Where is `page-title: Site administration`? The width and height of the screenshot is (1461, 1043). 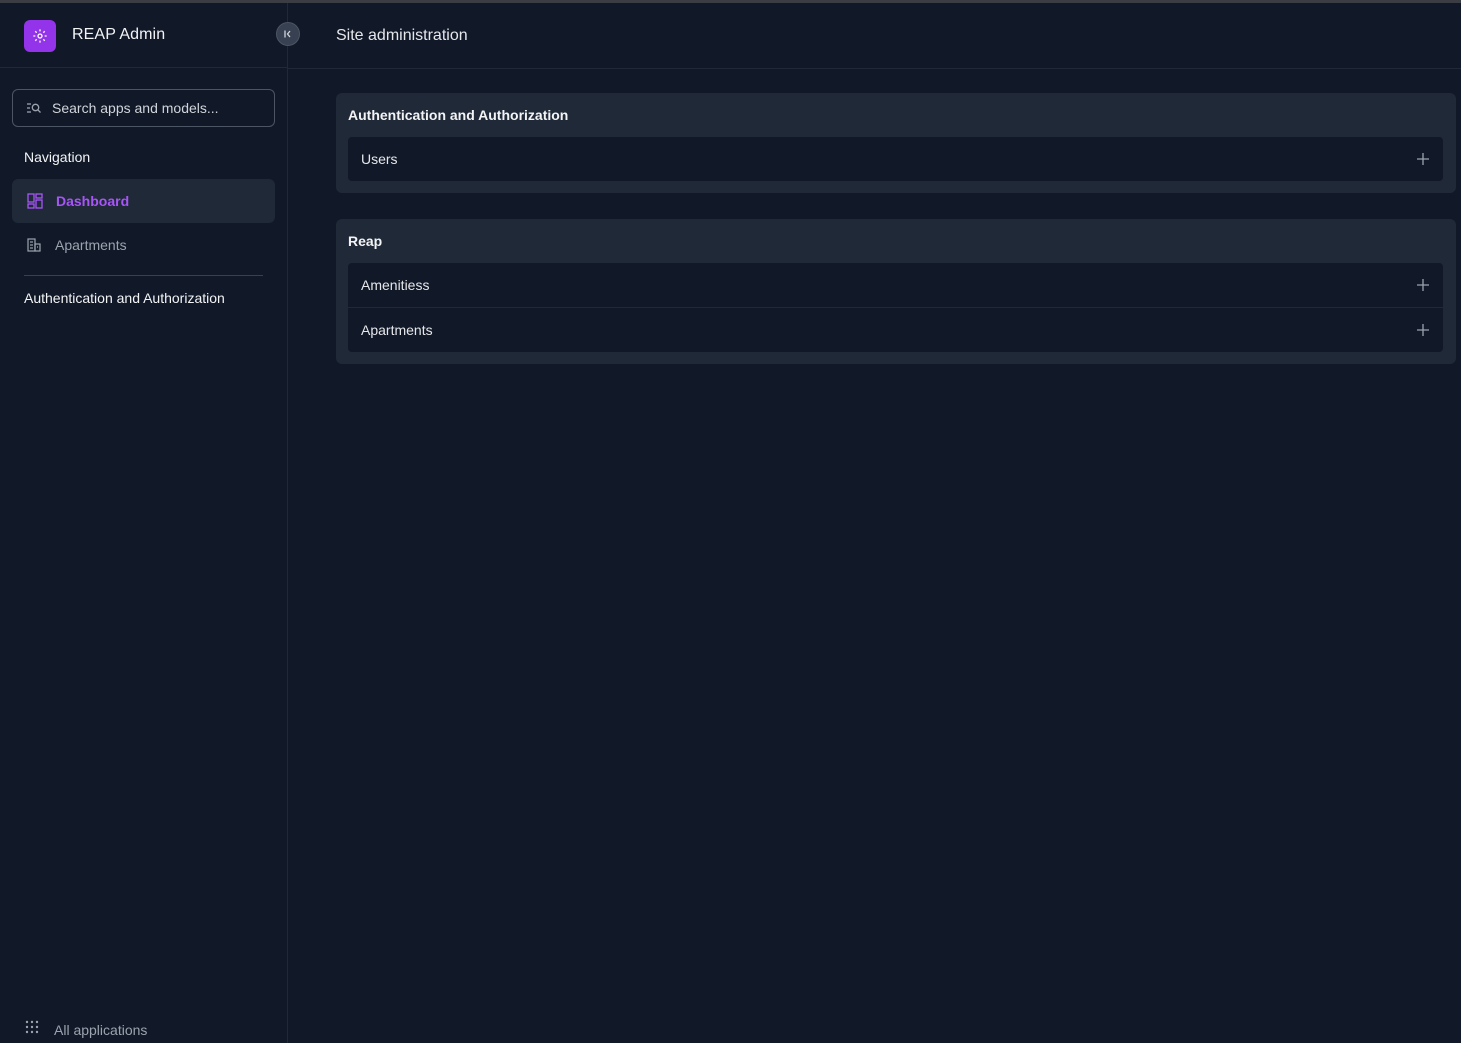 page-title: Site administration is located at coordinates (402, 35).